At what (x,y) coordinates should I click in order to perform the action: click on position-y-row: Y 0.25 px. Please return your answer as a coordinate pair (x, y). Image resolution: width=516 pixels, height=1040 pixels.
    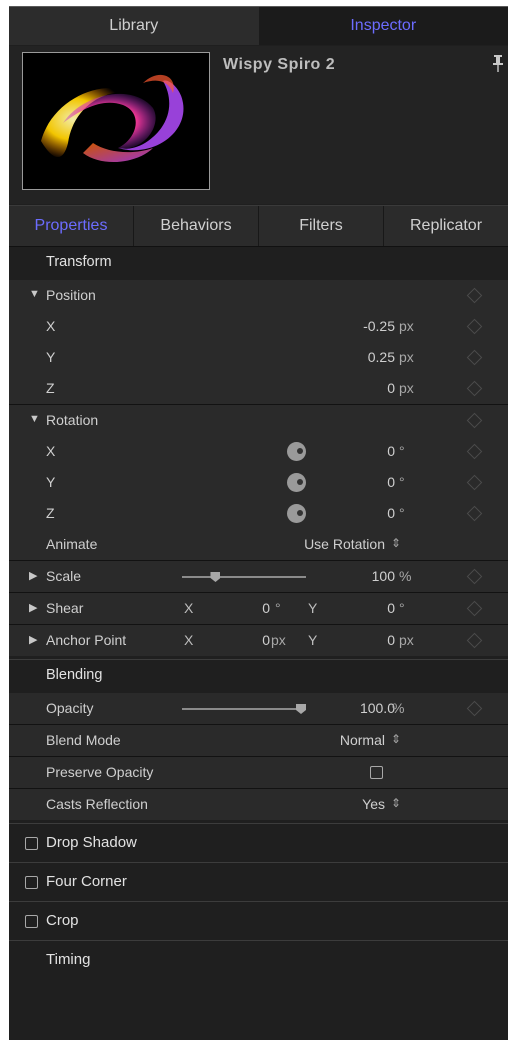
    Looking at the image, I should click on (258, 357).